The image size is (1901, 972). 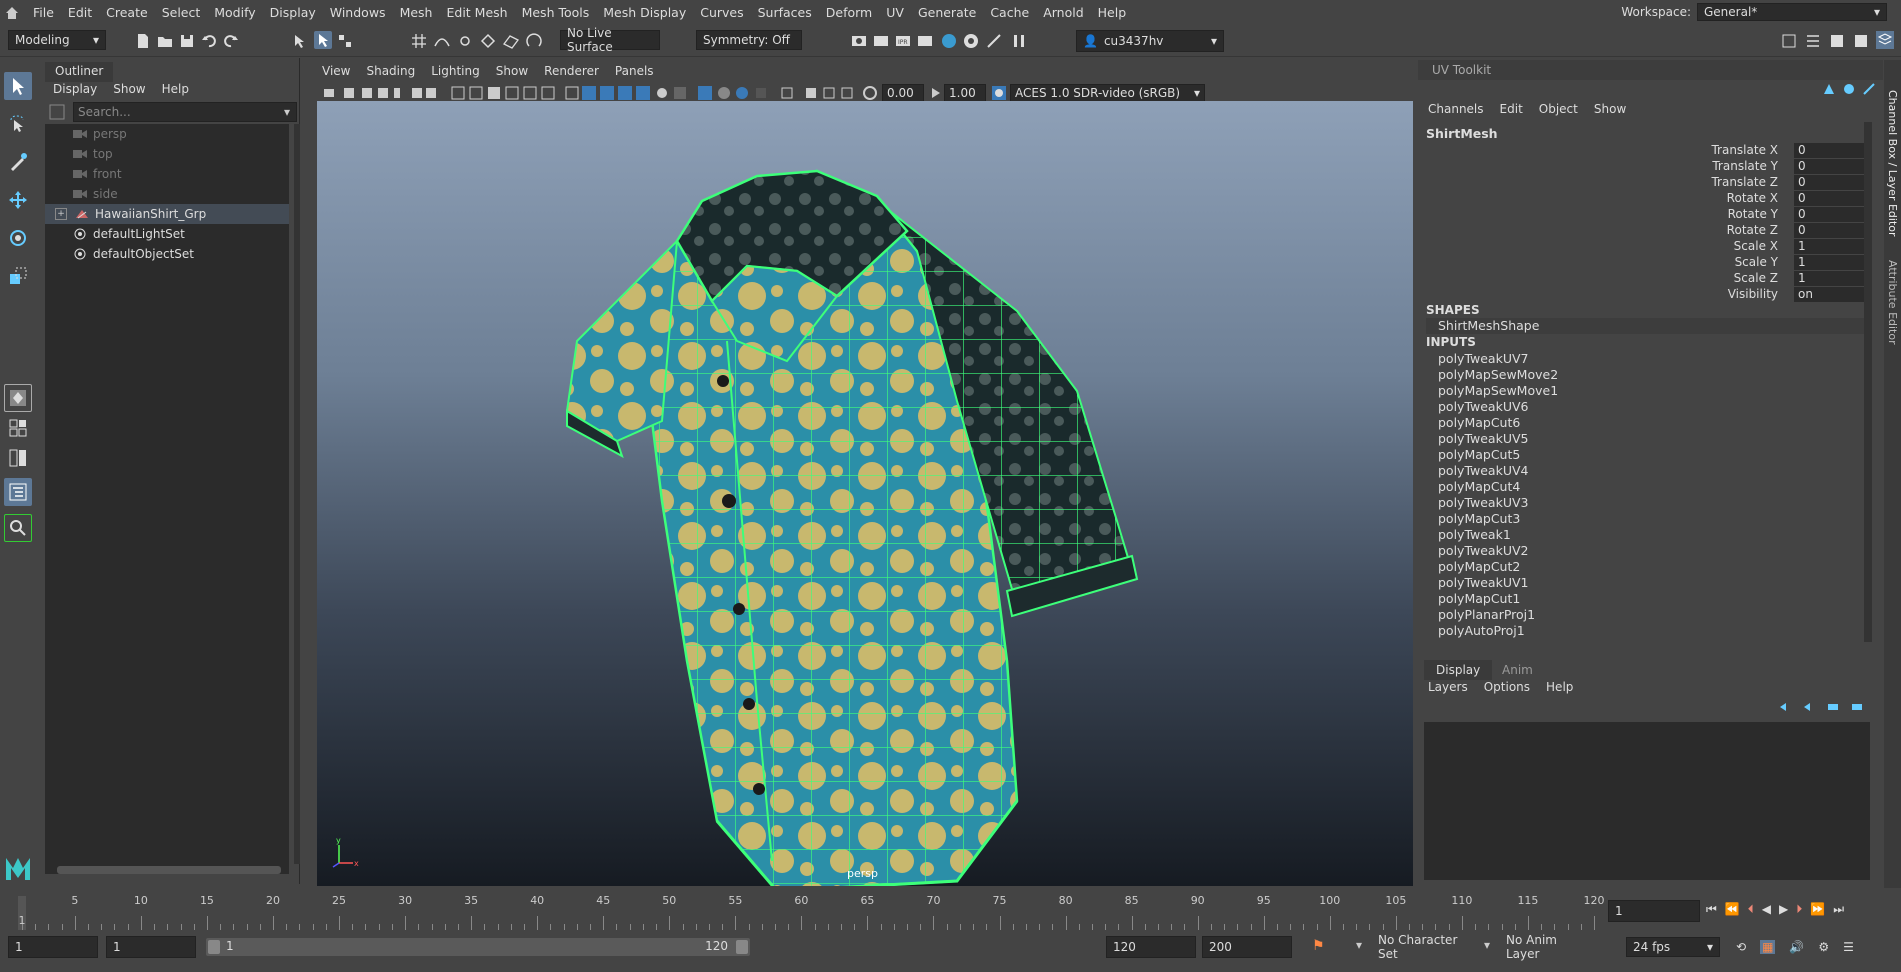 I want to click on menu-mesh-display: Mesh Display, so click(x=644, y=12).